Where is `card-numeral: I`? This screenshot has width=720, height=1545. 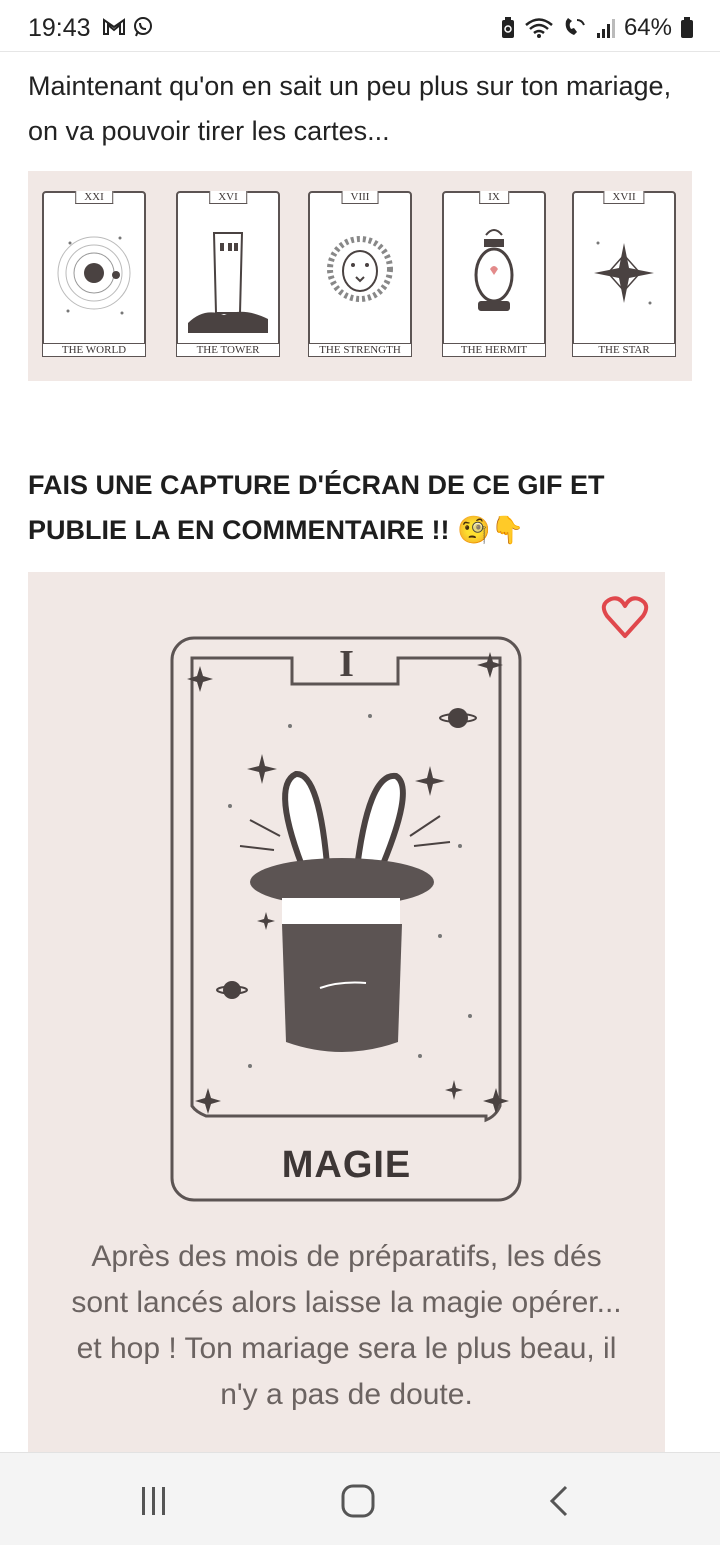 card-numeral: I is located at coordinates (346, 664).